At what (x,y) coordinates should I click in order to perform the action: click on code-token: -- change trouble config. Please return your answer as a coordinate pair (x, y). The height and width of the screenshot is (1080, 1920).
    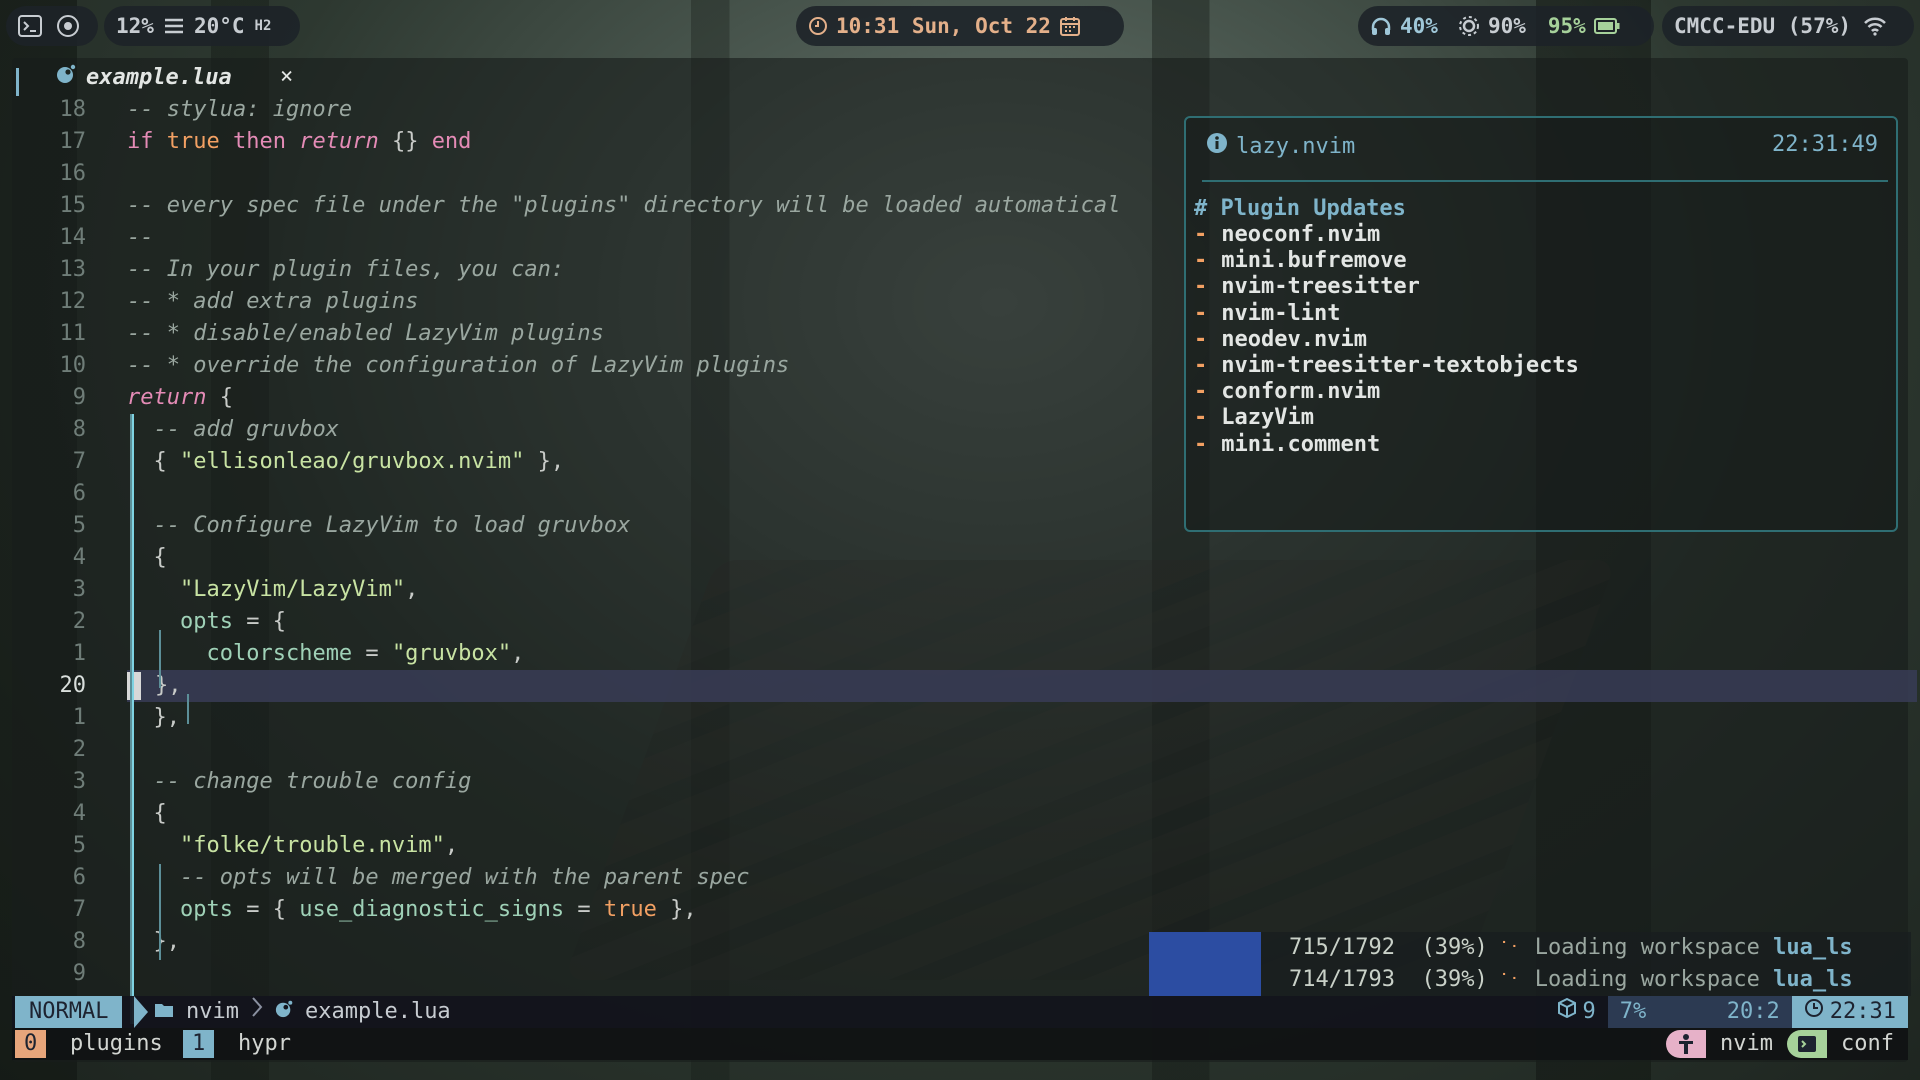
    Looking at the image, I should click on (312, 781).